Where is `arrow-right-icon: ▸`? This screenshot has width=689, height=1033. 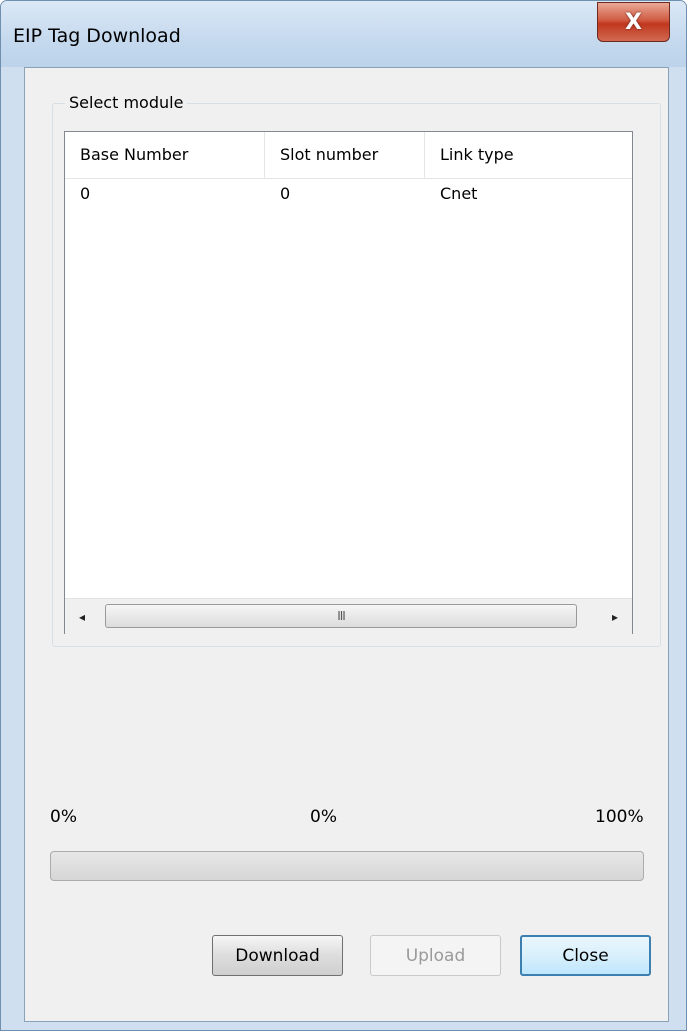
arrow-right-icon: ▸ is located at coordinates (615, 616).